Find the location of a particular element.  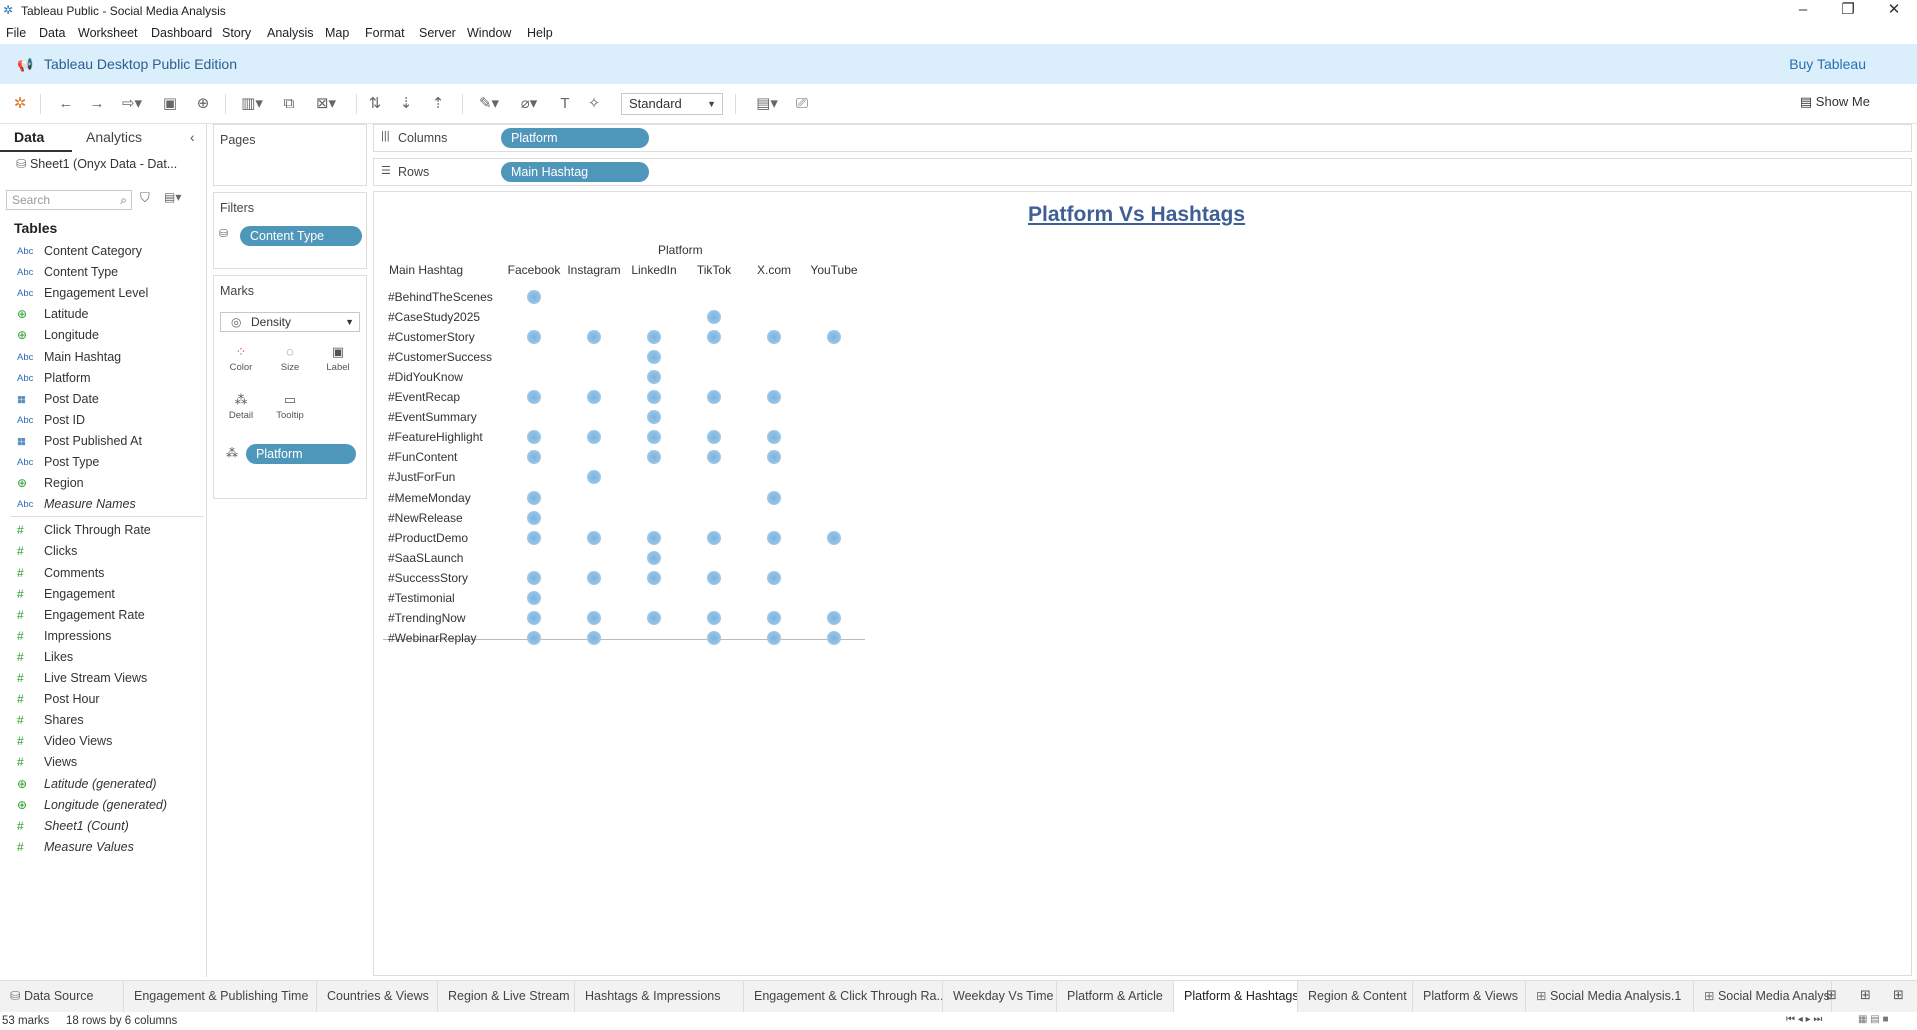

buy-tableau-link: Buy Tableau is located at coordinates (1827, 64).